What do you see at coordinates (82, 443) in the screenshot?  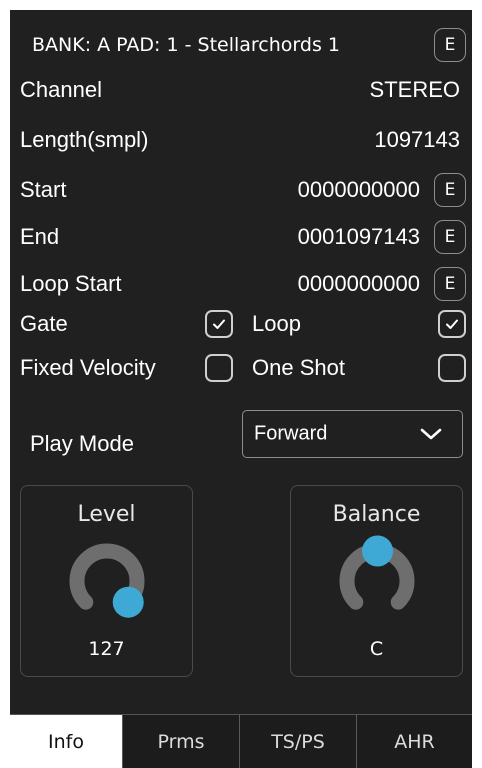 I see `play-mode-label: Play Mode` at bounding box center [82, 443].